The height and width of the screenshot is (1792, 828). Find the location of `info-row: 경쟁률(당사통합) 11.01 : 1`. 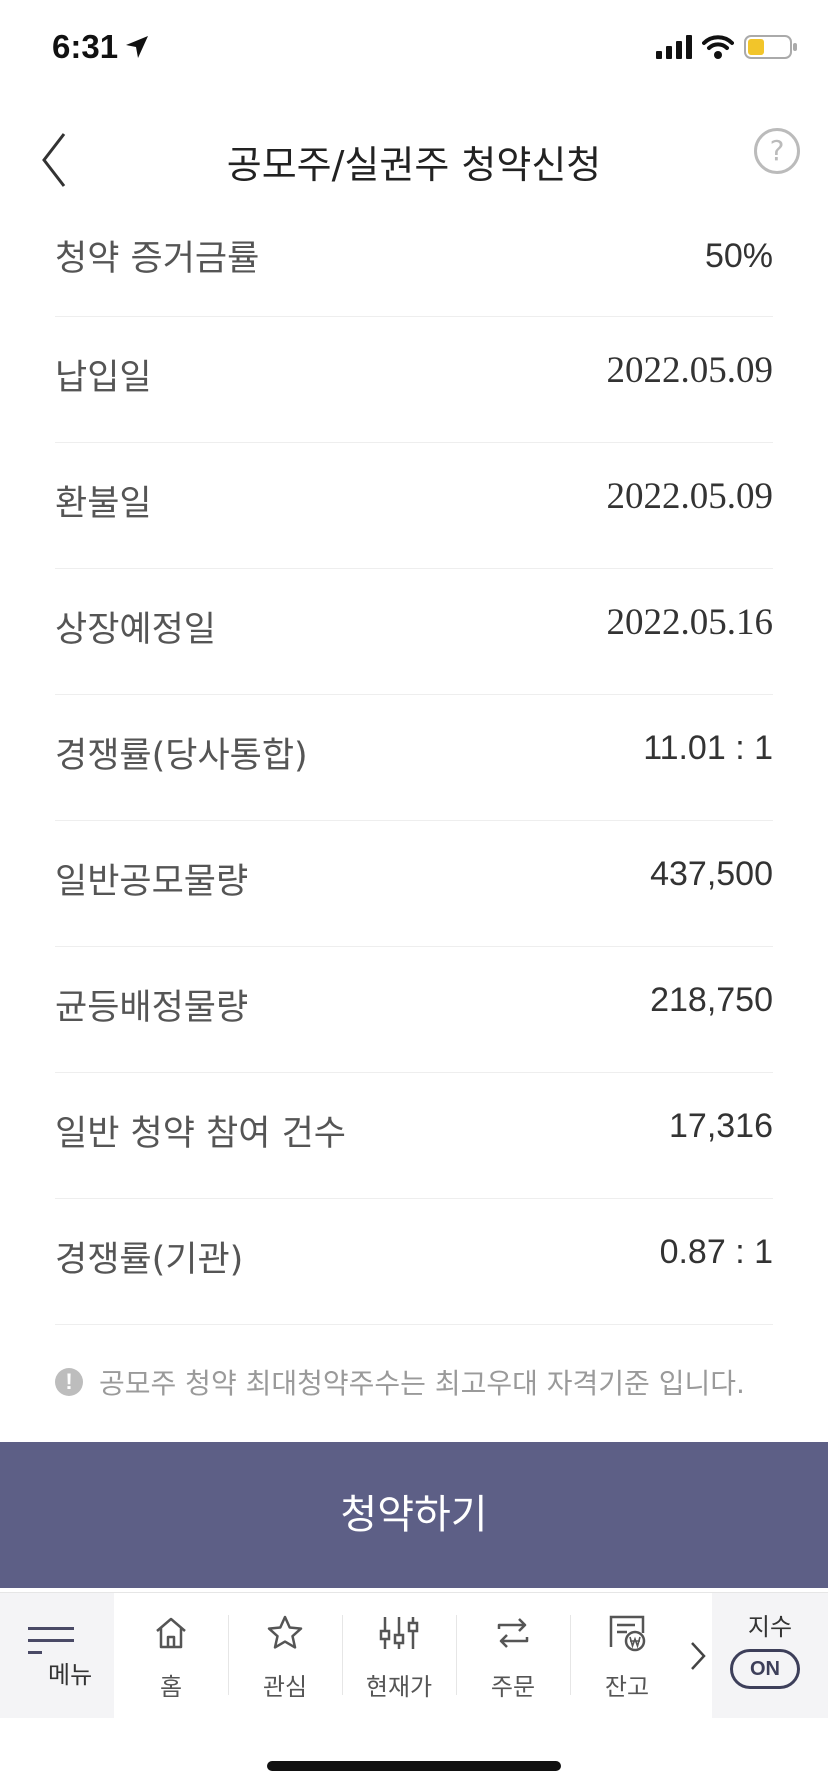

info-row: 경쟁률(당사통합) 11.01 : 1 is located at coordinates (414, 758).